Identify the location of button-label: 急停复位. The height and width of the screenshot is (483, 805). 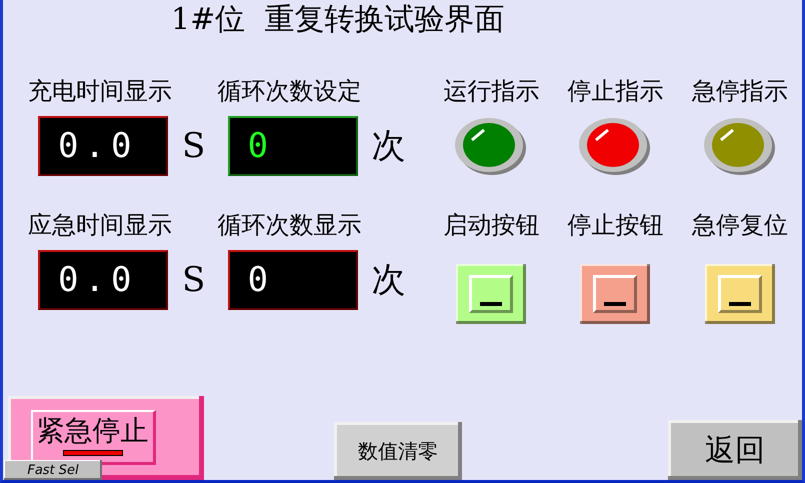
(740, 225).